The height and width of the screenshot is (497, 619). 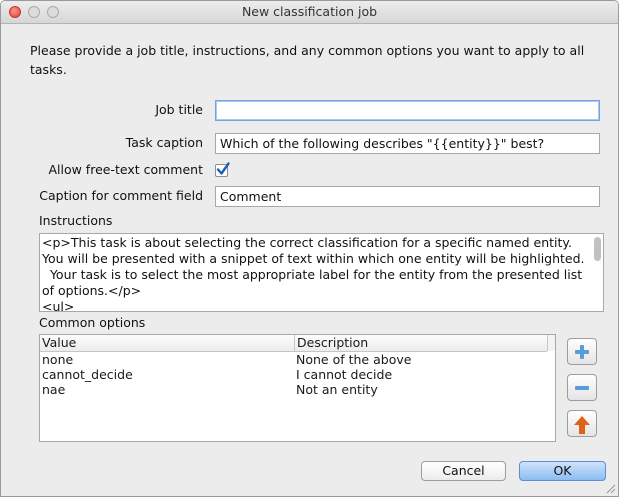 I want to click on table-row: cannot_decide I cannot decide, so click(x=297, y=374).